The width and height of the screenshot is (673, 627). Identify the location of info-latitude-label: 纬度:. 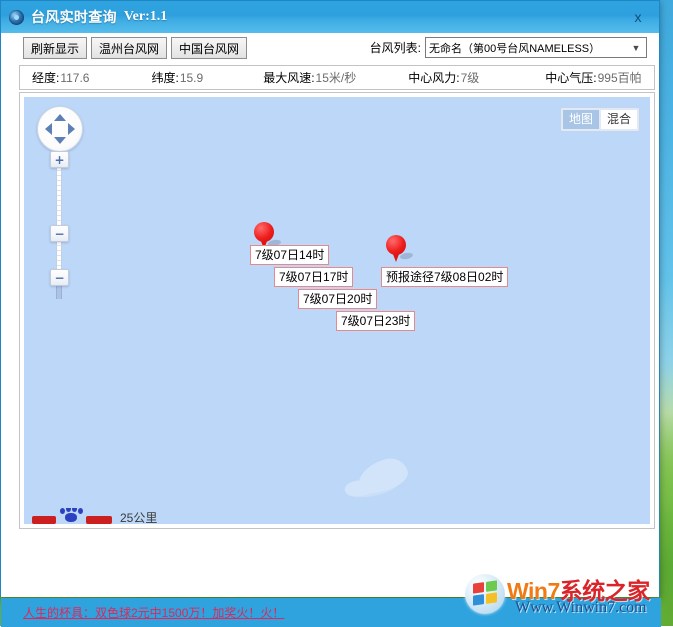
(164, 77).